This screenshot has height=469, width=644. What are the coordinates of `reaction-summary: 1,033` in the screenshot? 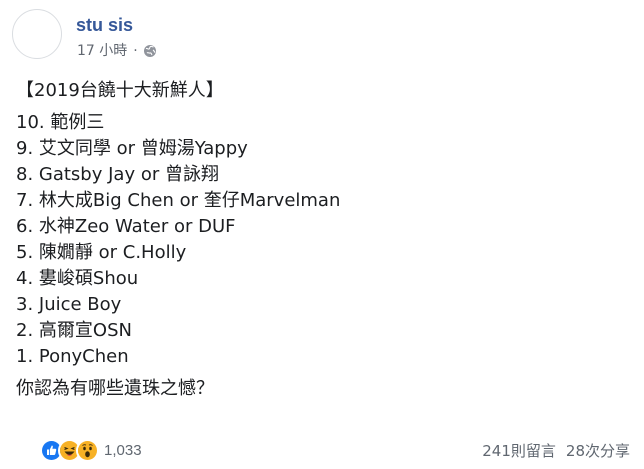 It's located at (91, 450).